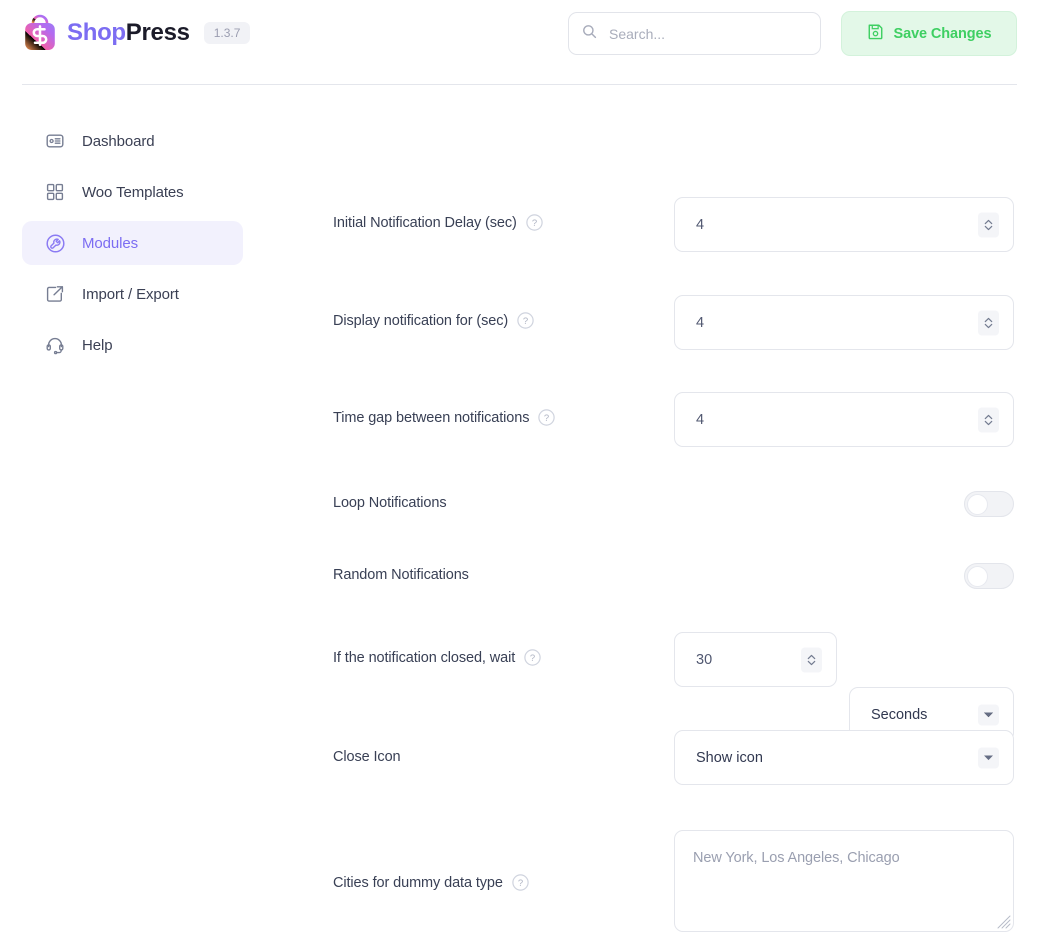 Image resolution: width=1039 pixels, height=932 pixels. I want to click on search-input, so click(707, 33).